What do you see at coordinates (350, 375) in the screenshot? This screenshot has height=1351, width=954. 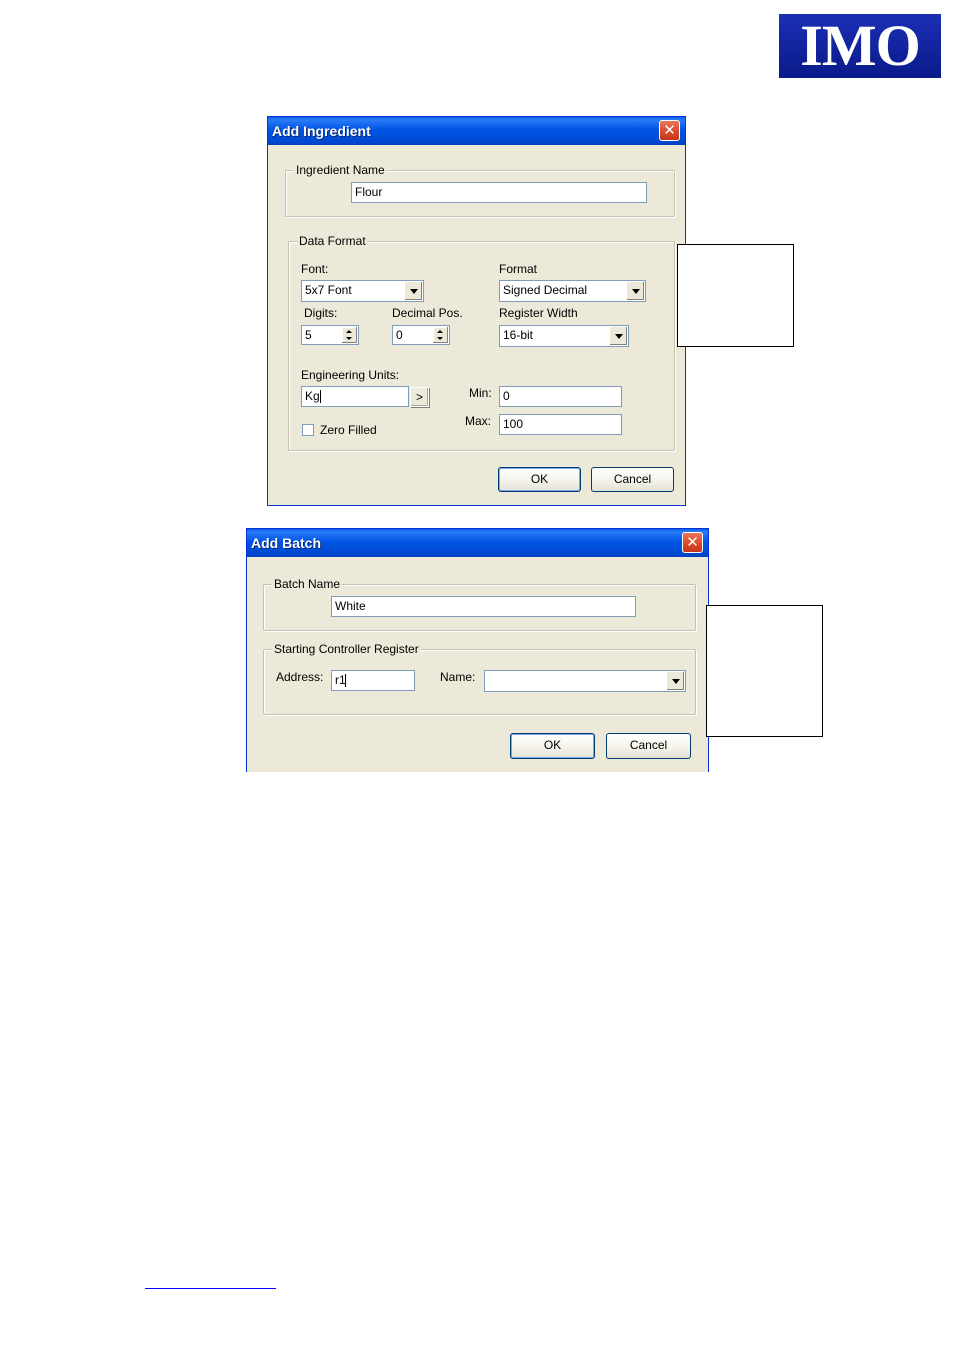 I see `engineering-units-label: Engineering Units:` at bounding box center [350, 375].